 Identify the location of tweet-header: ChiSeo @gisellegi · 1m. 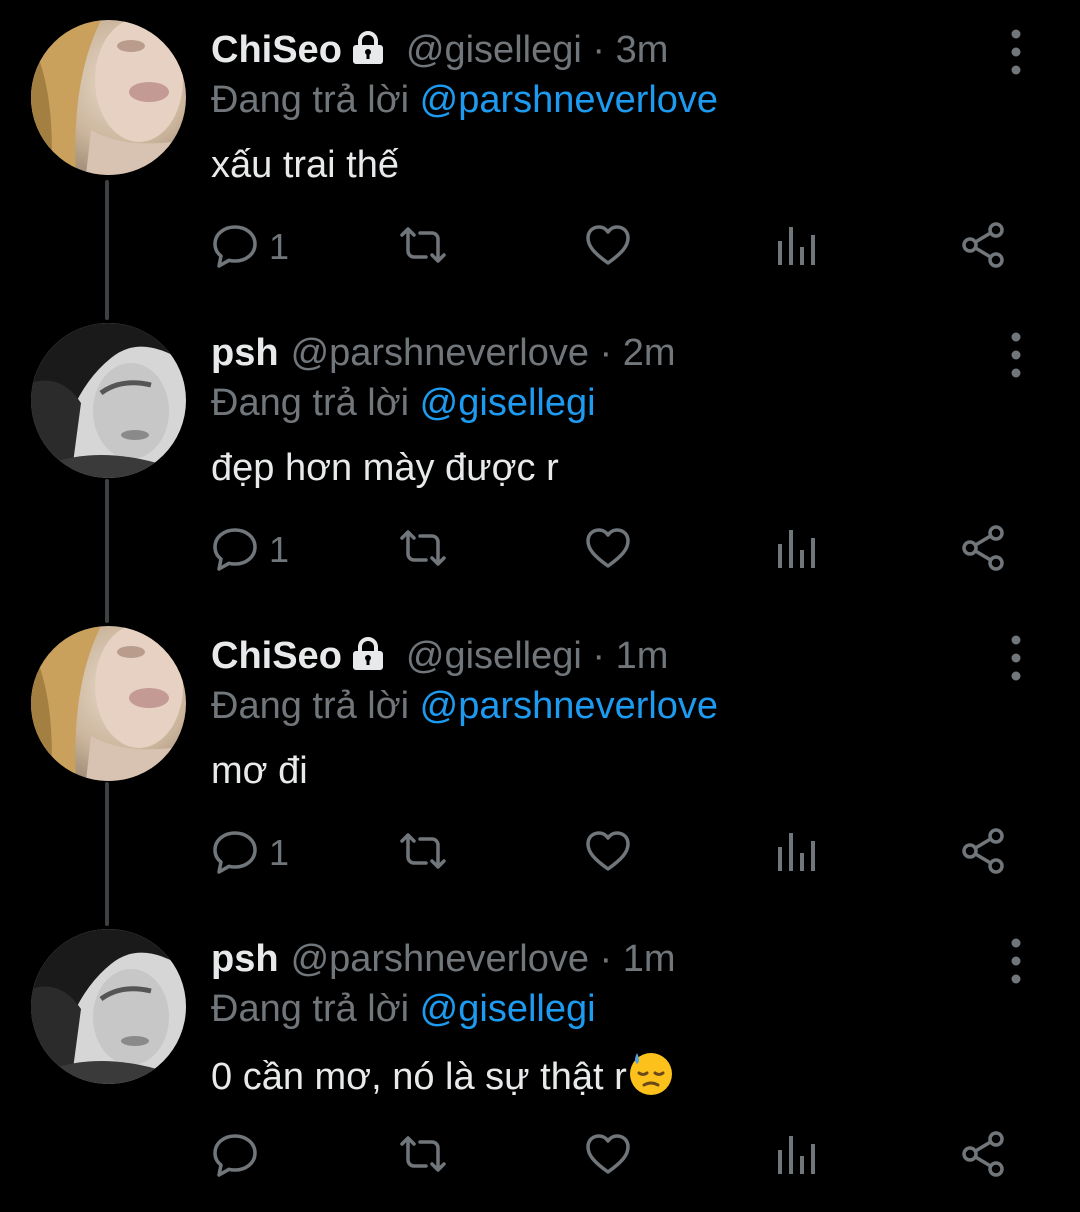
(439, 656).